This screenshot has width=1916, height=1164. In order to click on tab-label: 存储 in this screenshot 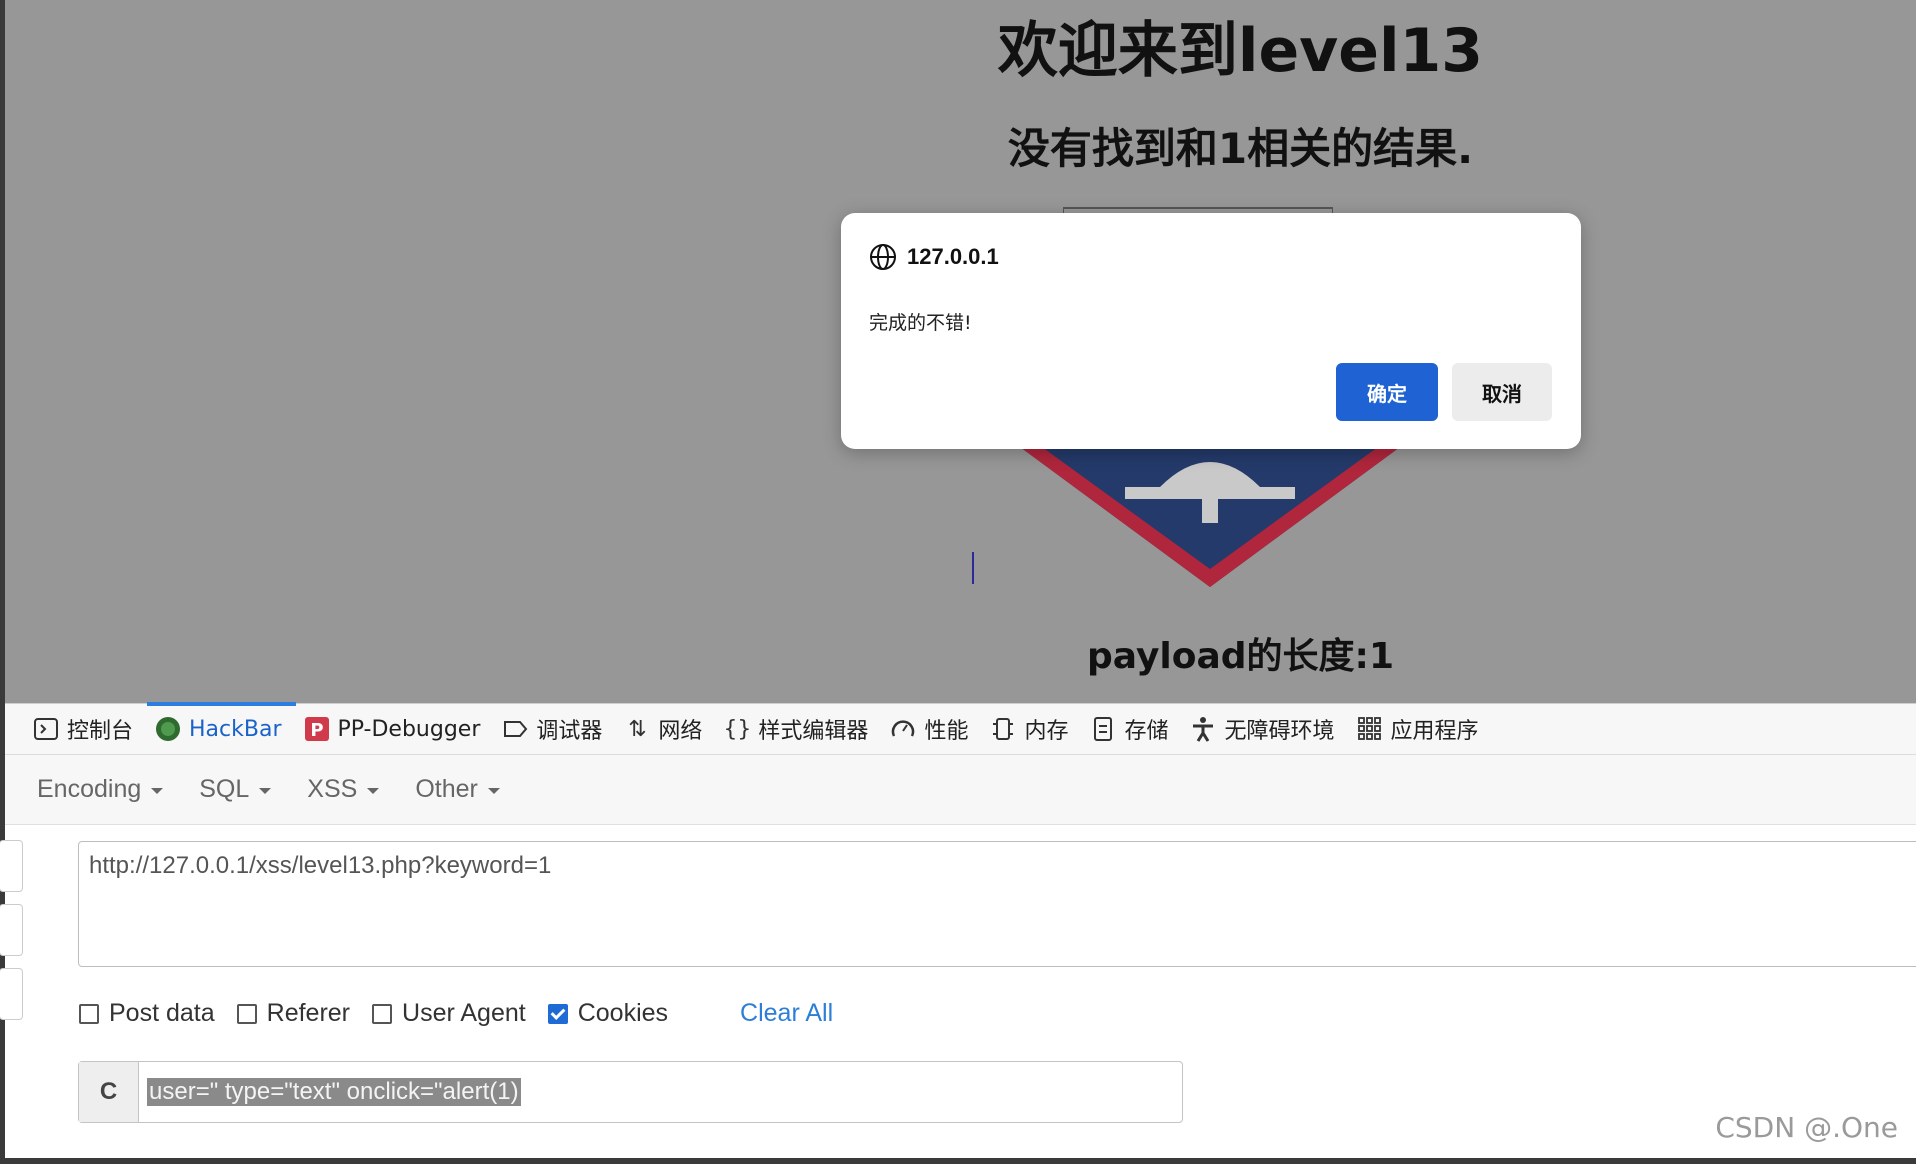, I will do `click(1146, 731)`.